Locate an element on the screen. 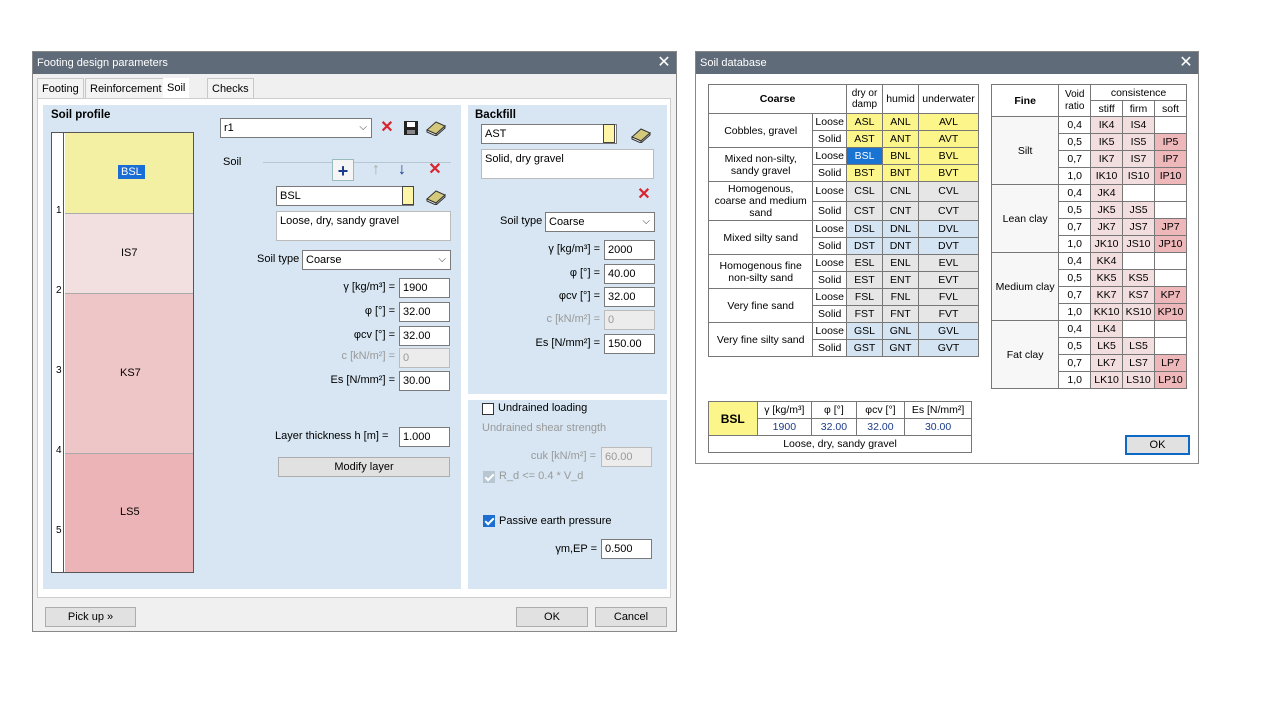 The image size is (1280, 720). backfill-c-input: 0 is located at coordinates (629, 320).